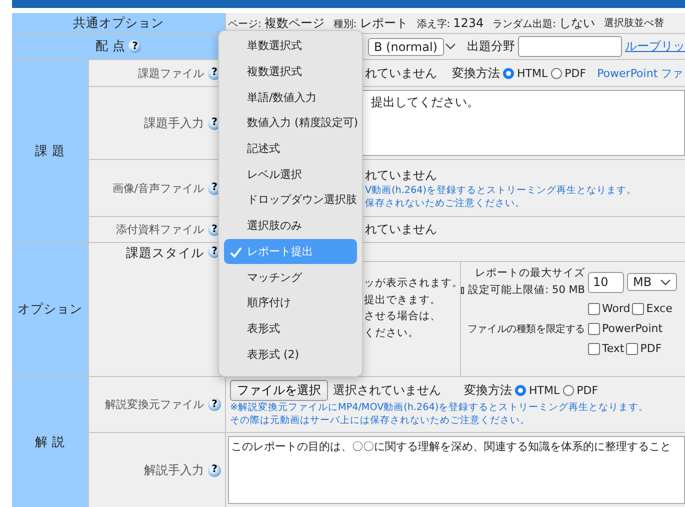 This screenshot has height=507, width=685. Describe the element at coordinates (290, 277) in the screenshot. I see `menu-item: マッチング` at that location.